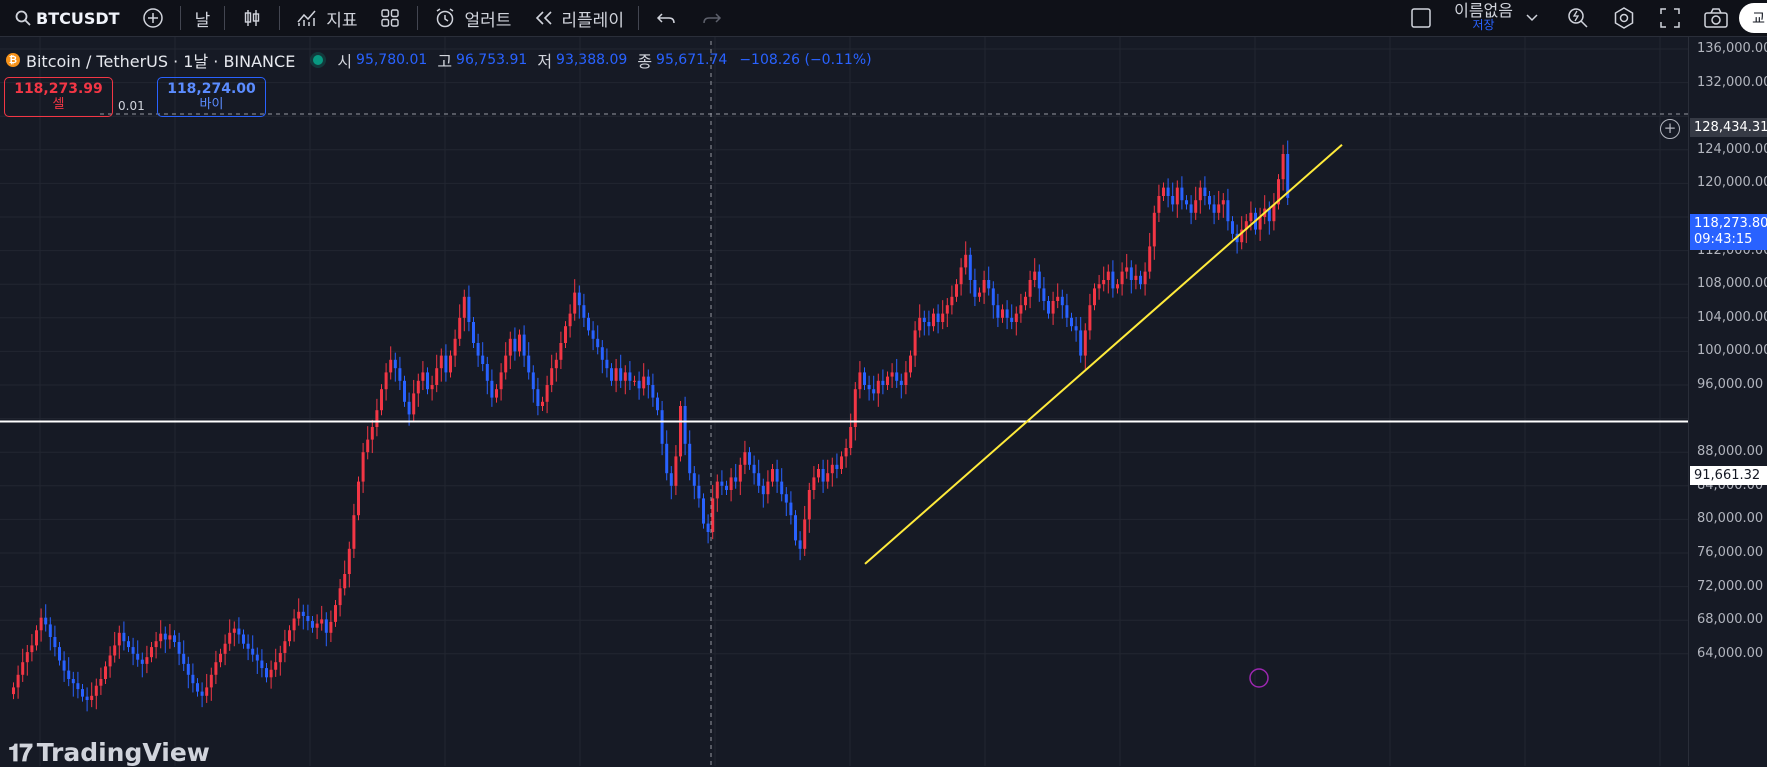 Image resolution: width=1767 pixels, height=767 pixels. I want to click on buy-button: 118,274.00 바이, so click(211, 97).